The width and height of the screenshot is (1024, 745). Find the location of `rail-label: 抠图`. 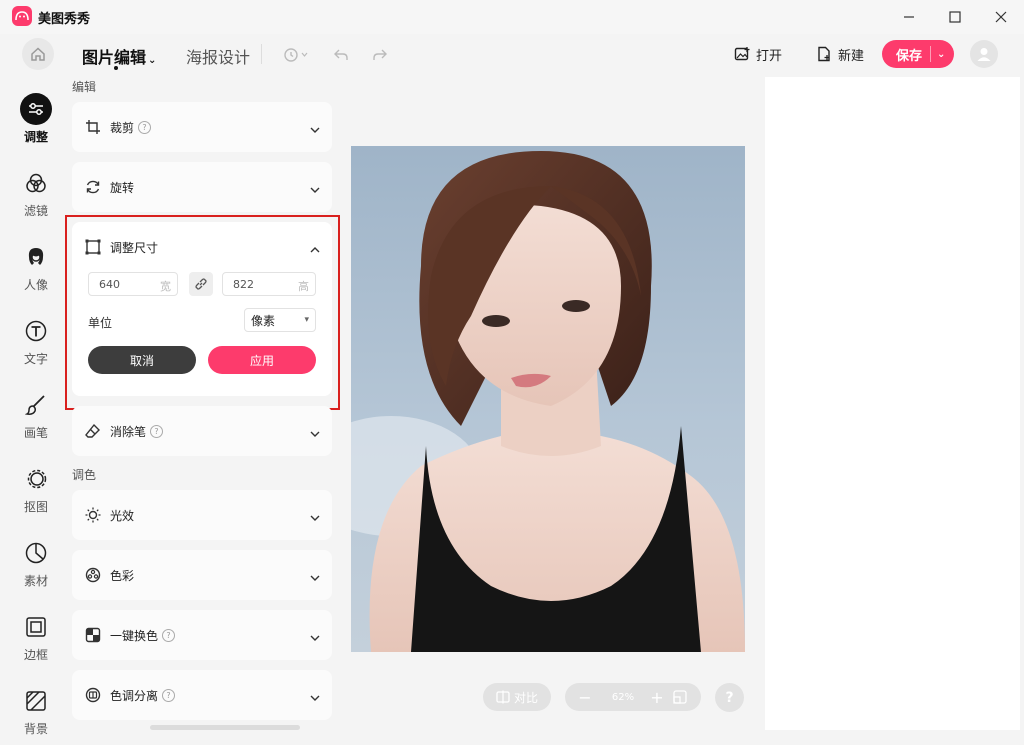

rail-label: 抠图 is located at coordinates (35, 507).